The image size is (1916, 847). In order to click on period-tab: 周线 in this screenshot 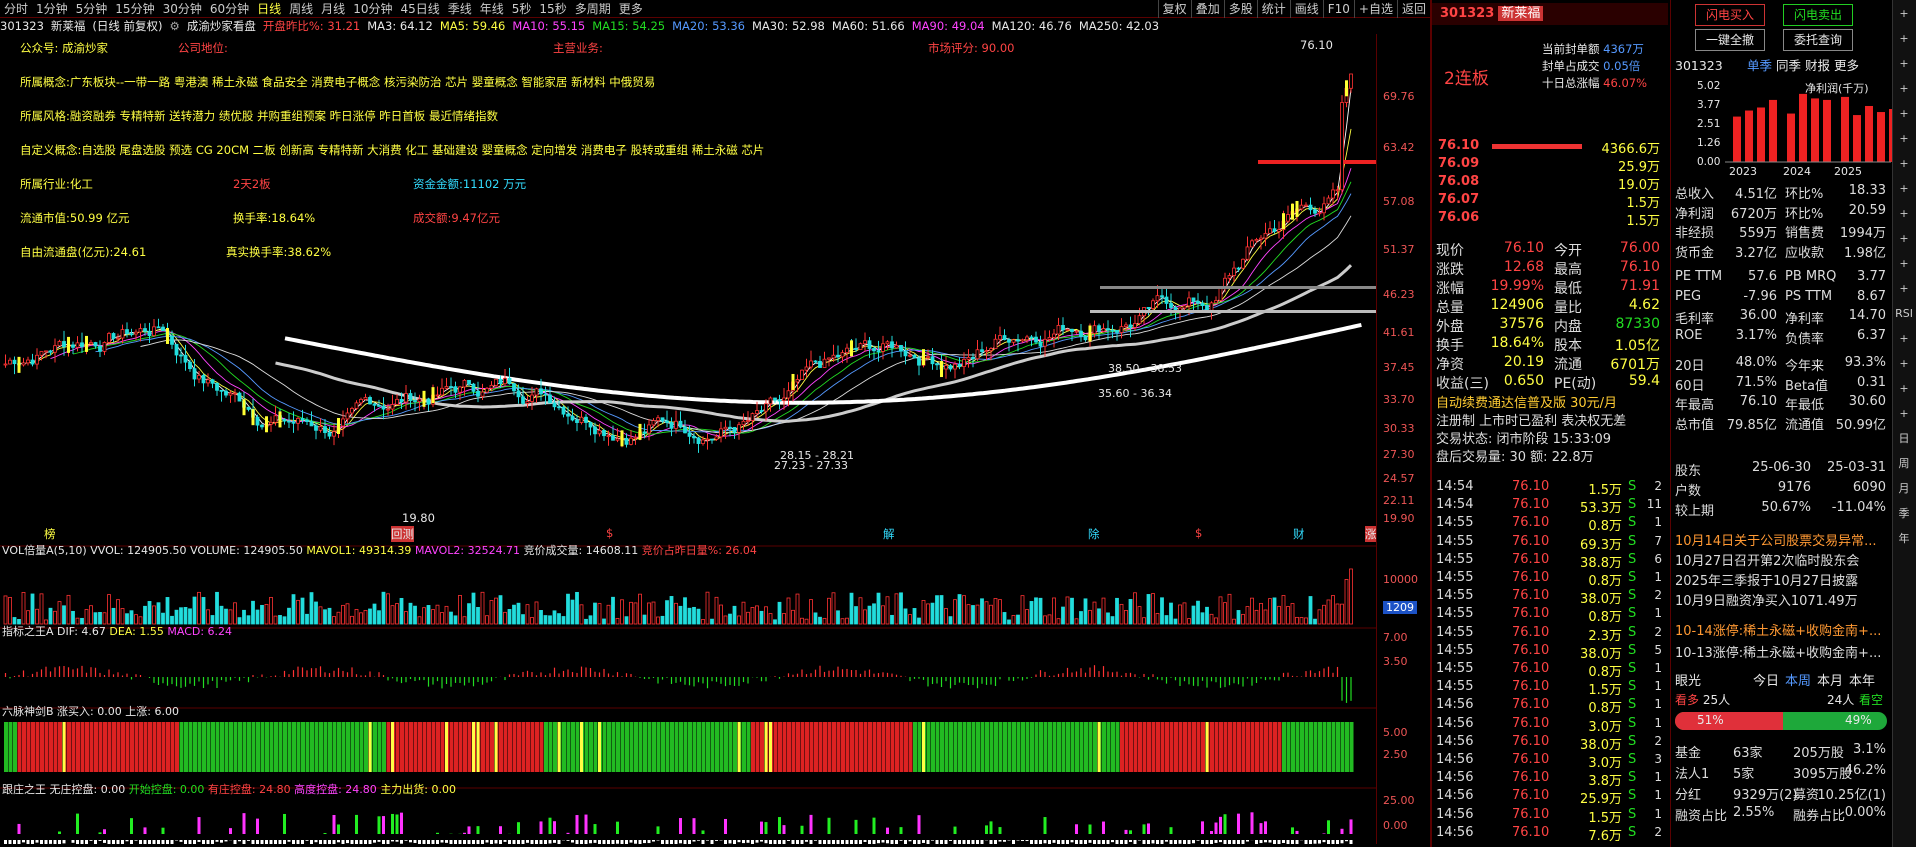, I will do `click(301, 9)`.